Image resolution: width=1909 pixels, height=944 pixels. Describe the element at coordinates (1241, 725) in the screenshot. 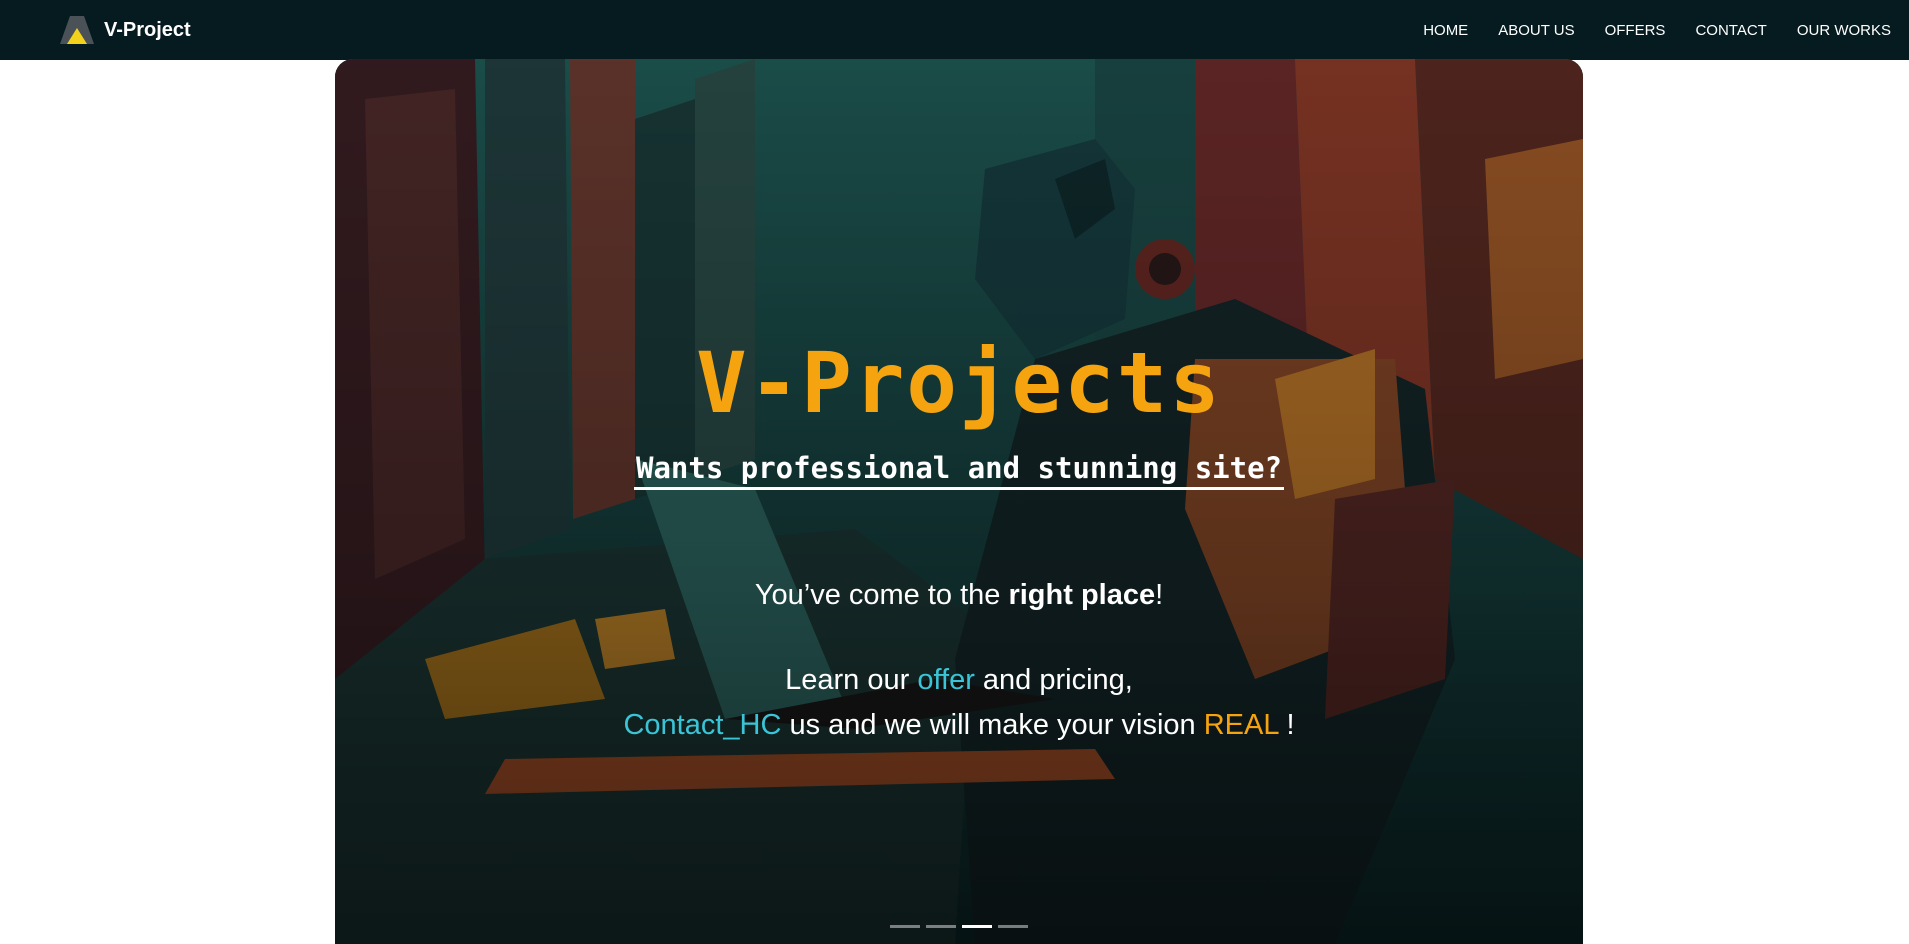

I see `real-accent: REAL` at that location.